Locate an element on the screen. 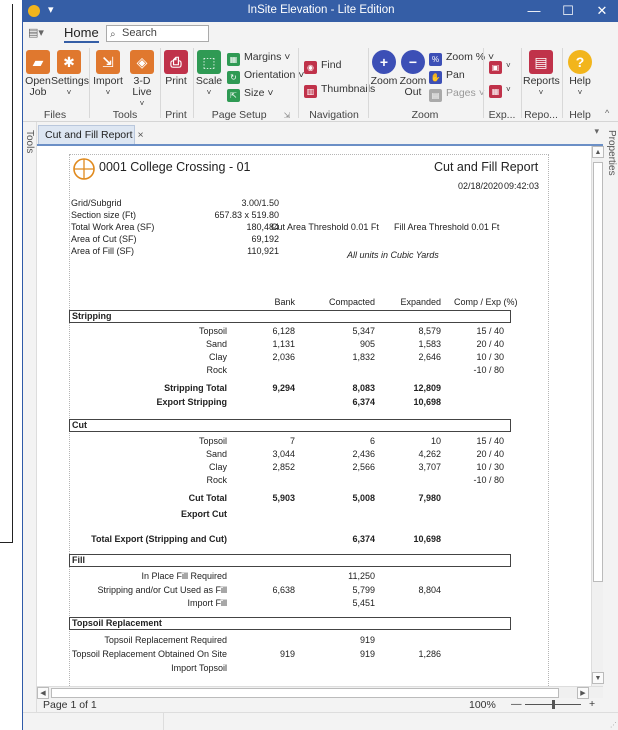 The height and width of the screenshot is (730, 618). zoom-percent-button: % Zoom % ˅ is located at coordinates (462, 58).